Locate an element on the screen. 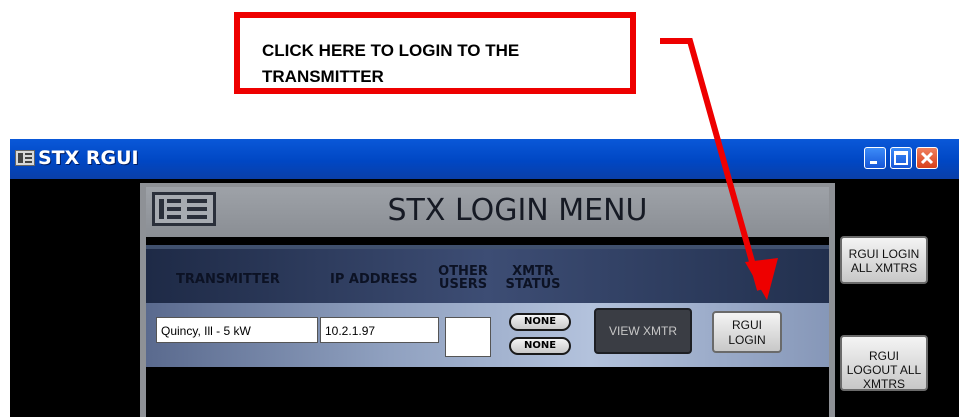 This screenshot has width=959, height=417. maximize-button is located at coordinates (901, 158).